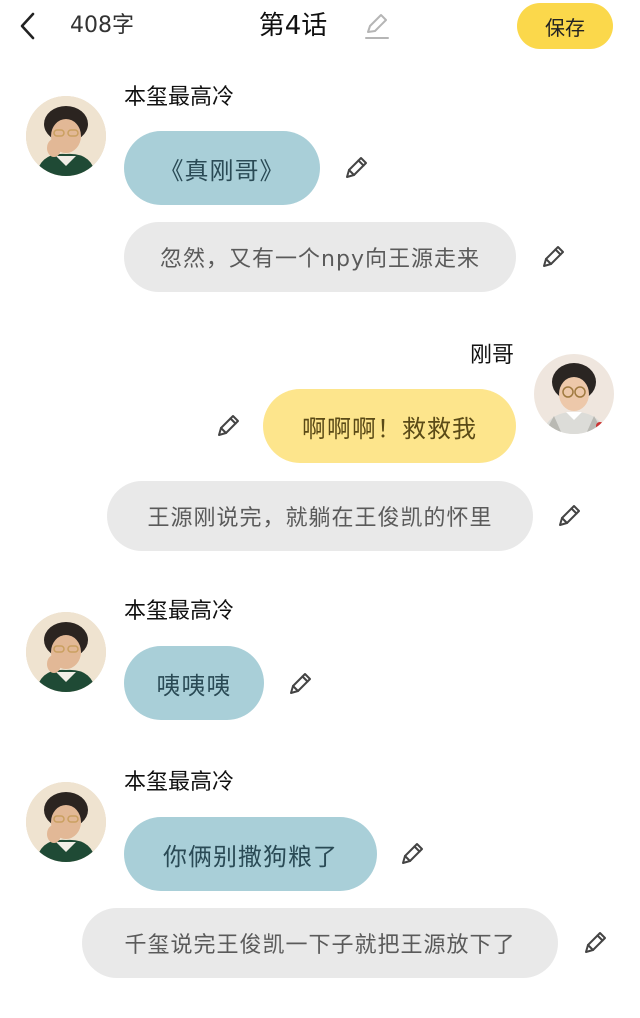  I want to click on save-button: 保存, so click(565, 26).